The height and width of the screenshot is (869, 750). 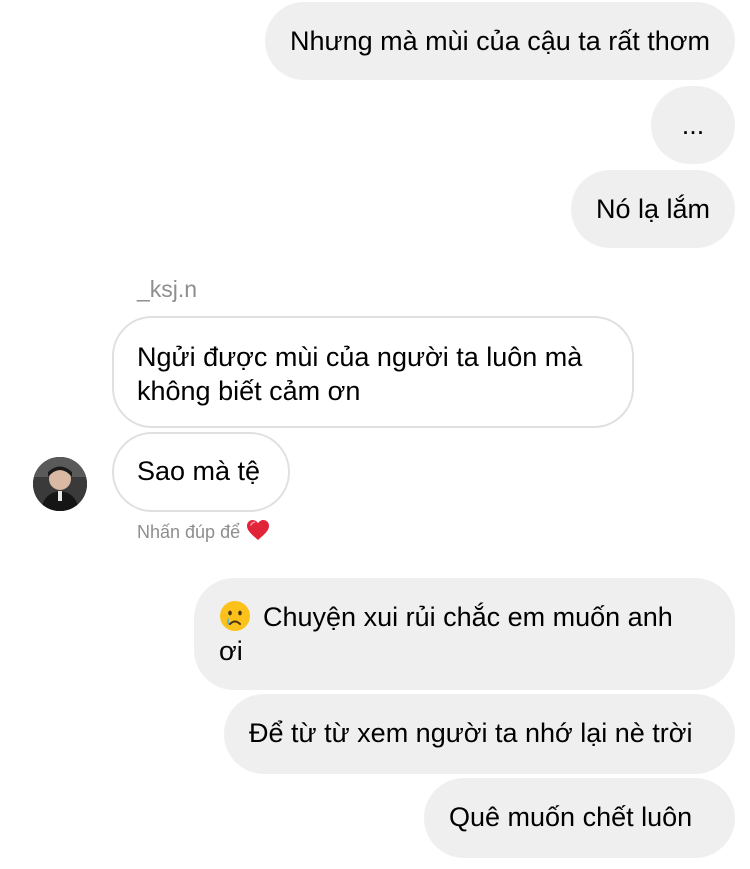 I want to click on avatar-image, so click(x=60, y=484).